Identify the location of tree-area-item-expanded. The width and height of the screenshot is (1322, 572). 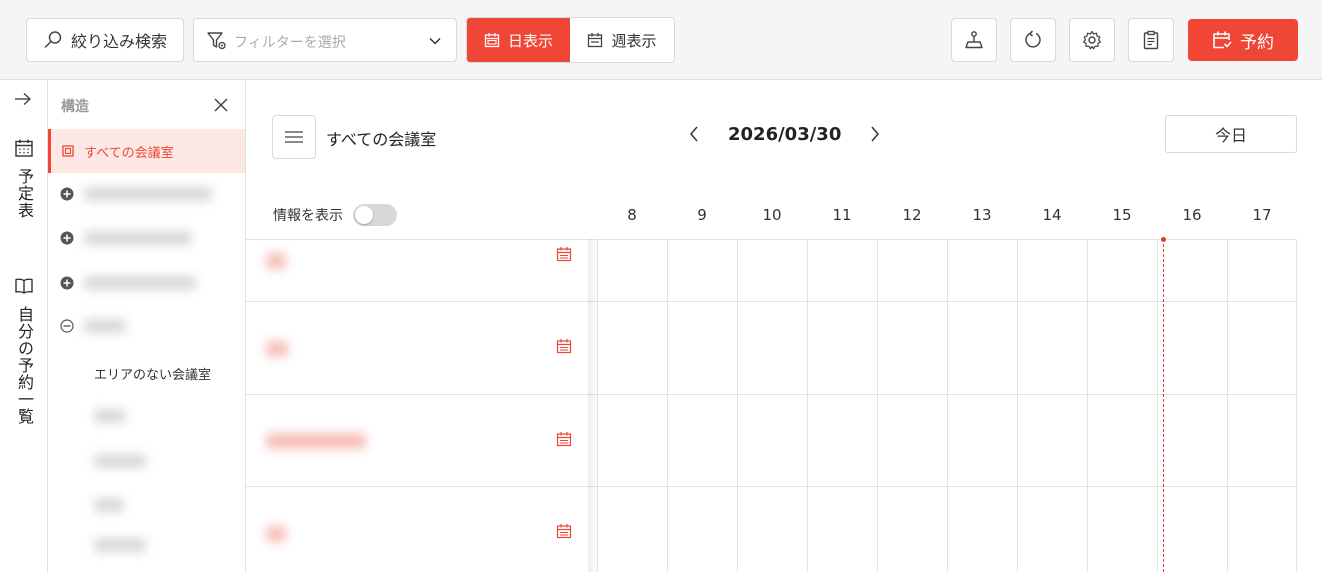
(93, 326).